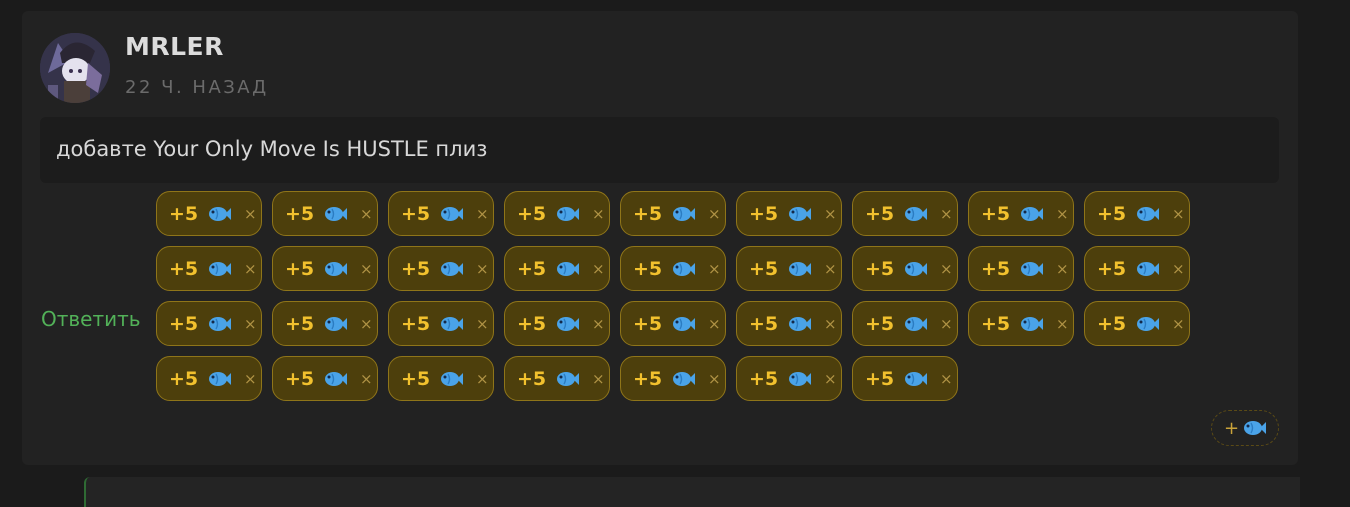 Image resolution: width=1350 pixels, height=507 pixels. I want to click on avatar, so click(75, 68).